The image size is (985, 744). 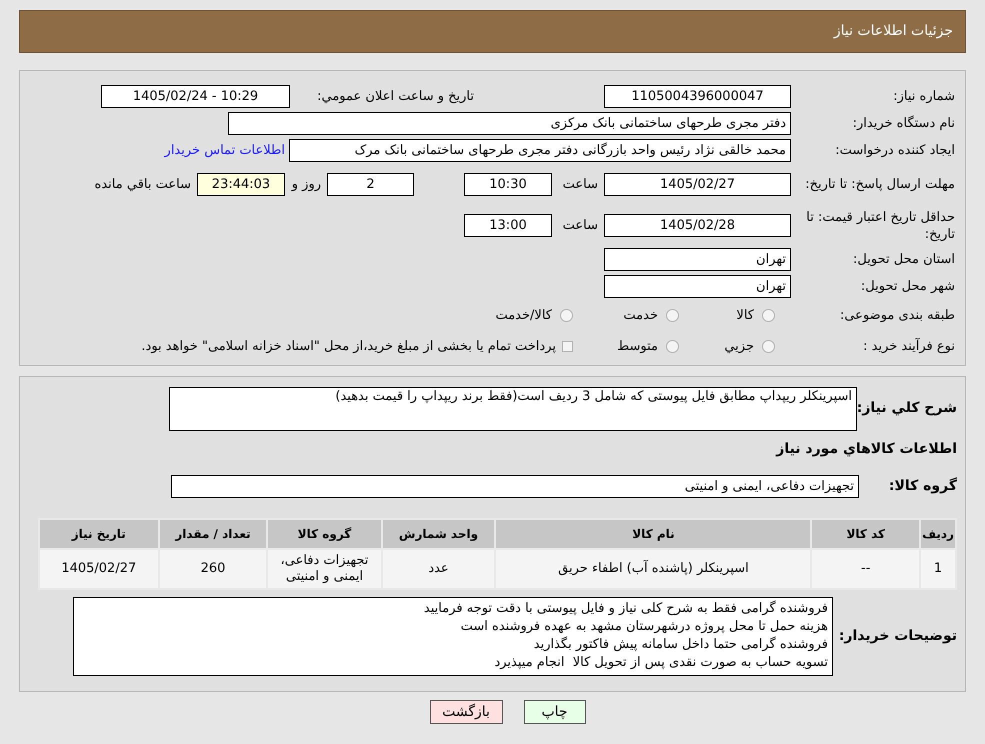 I want to click on field-label: توضیحات خریدار:, so click(x=897, y=636).